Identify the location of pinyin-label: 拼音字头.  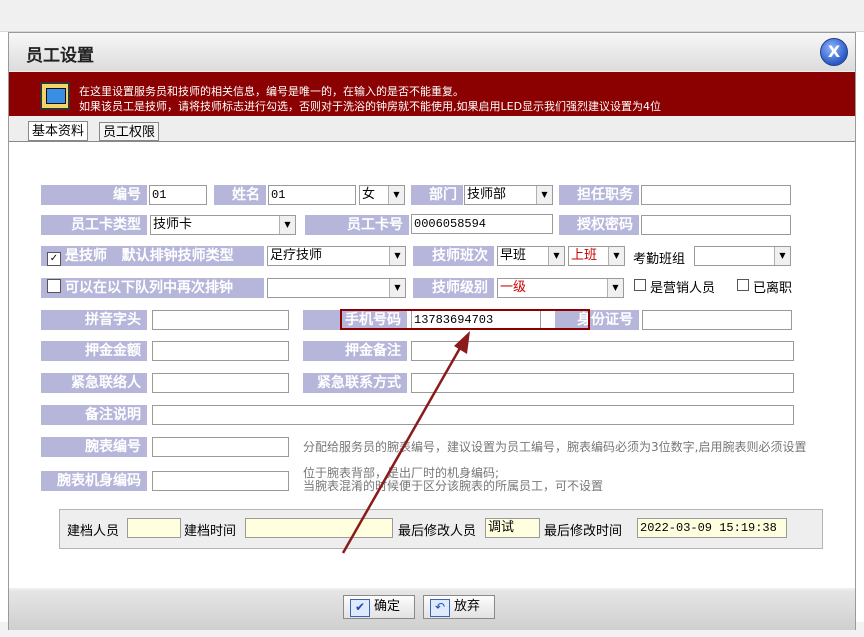
(94, 320).